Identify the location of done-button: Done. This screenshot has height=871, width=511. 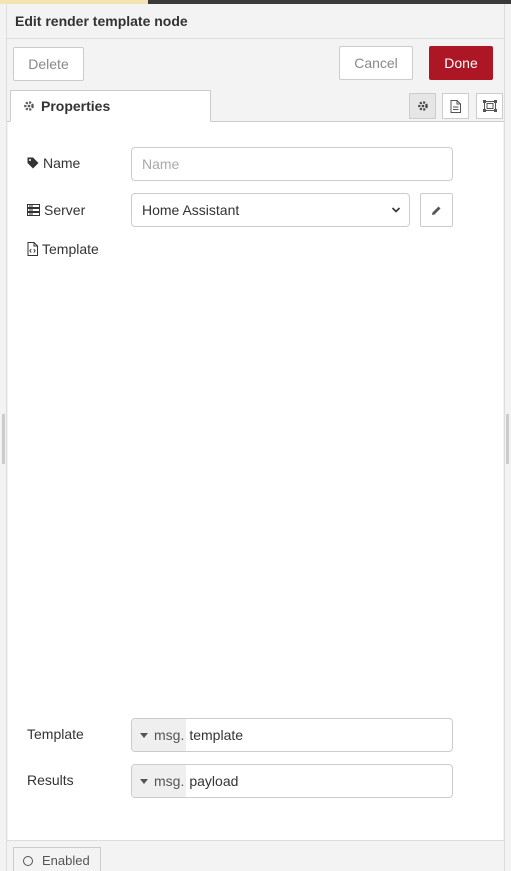
(461, 63).